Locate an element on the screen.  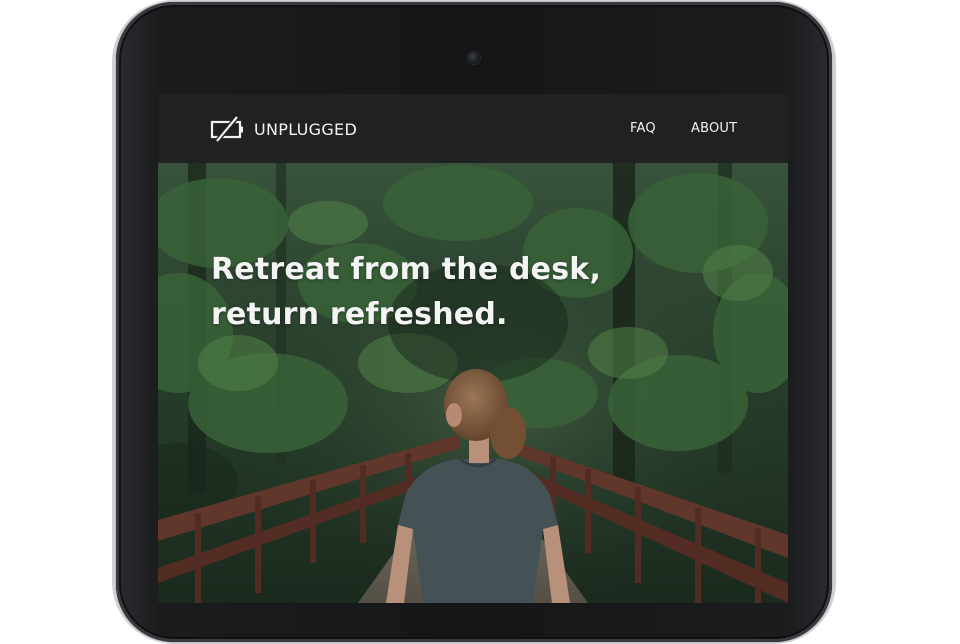
battery-slash-icon is located at coordinates (226, 129).